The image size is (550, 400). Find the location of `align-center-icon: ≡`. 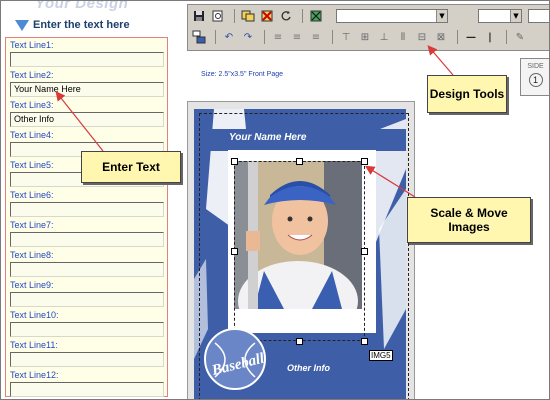

align-center-icon: ≡ is located at coordinates (297, 37).